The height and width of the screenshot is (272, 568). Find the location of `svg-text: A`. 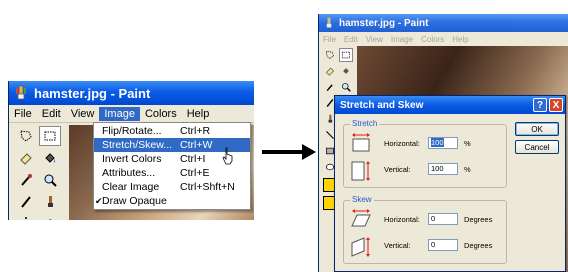

svg-text: A is located at coordinates (50, 218).